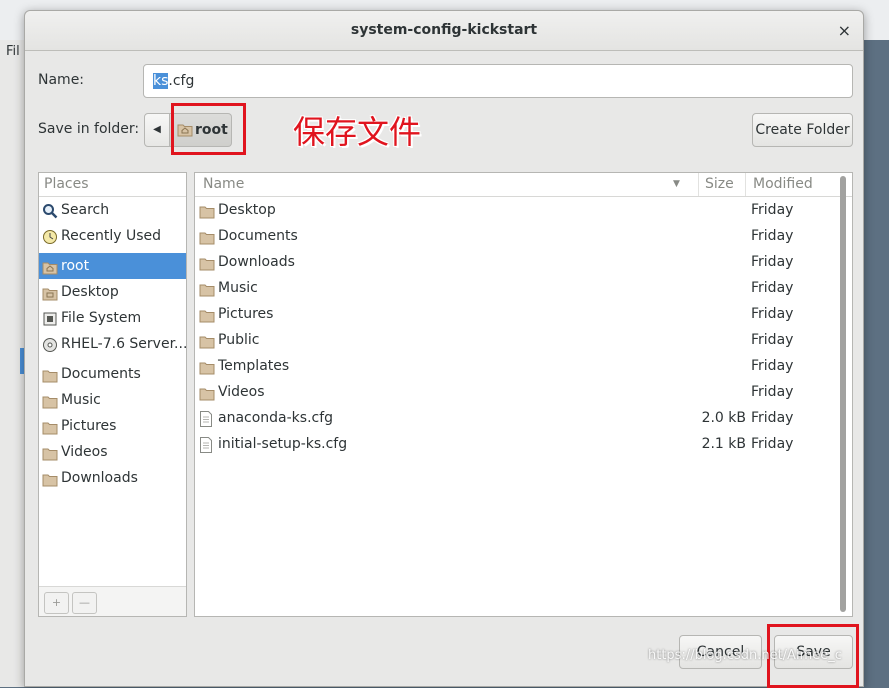 The image size is (889, 688). What do you see at coordinates (239, 340) in the screenshot?
I see `file-name: Public` at bounding box center [239, 340].